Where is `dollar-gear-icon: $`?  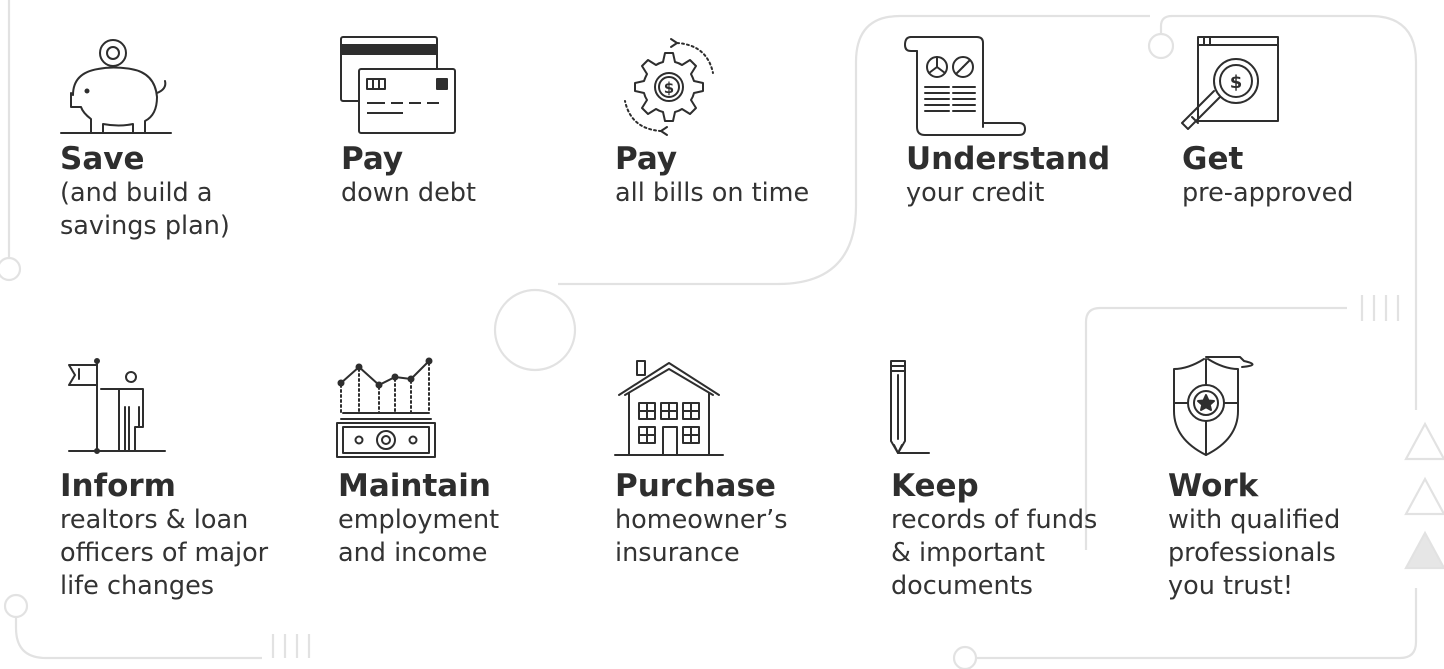 dollar-gear-icon: $ is located at coordinates (669, 87).